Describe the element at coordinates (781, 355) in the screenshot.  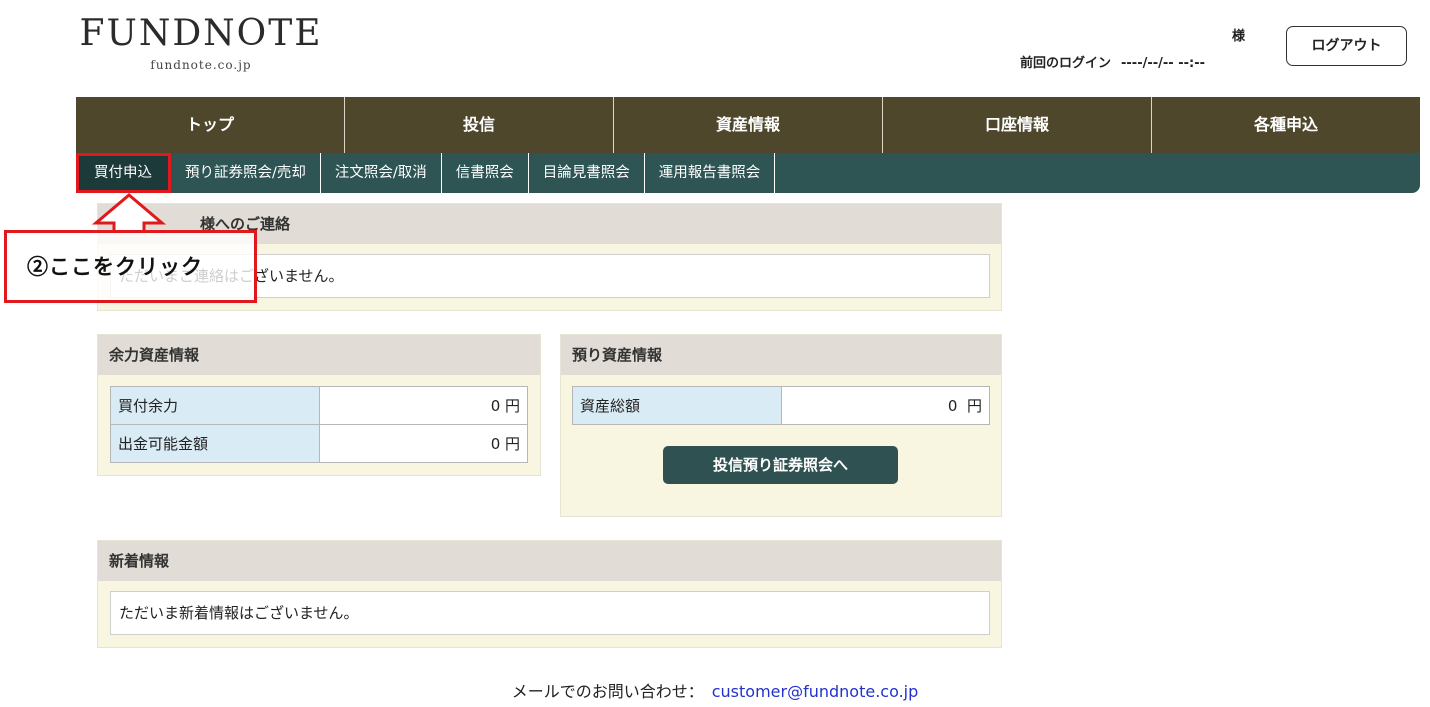
I see `holdings-title: 預り資産情報` at that location.